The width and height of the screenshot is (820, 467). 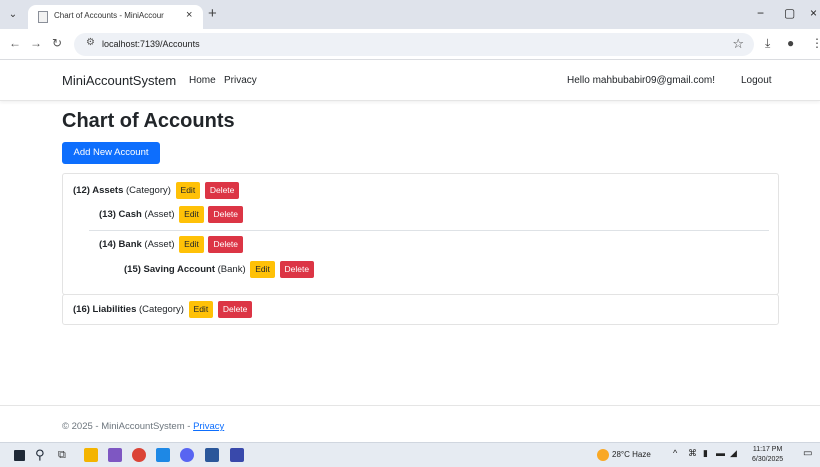 What do you see at coordinates (675, 453) in the screenshot?
I see `show-hidden-icons-icon: ^` at bounding box center [675, 453].